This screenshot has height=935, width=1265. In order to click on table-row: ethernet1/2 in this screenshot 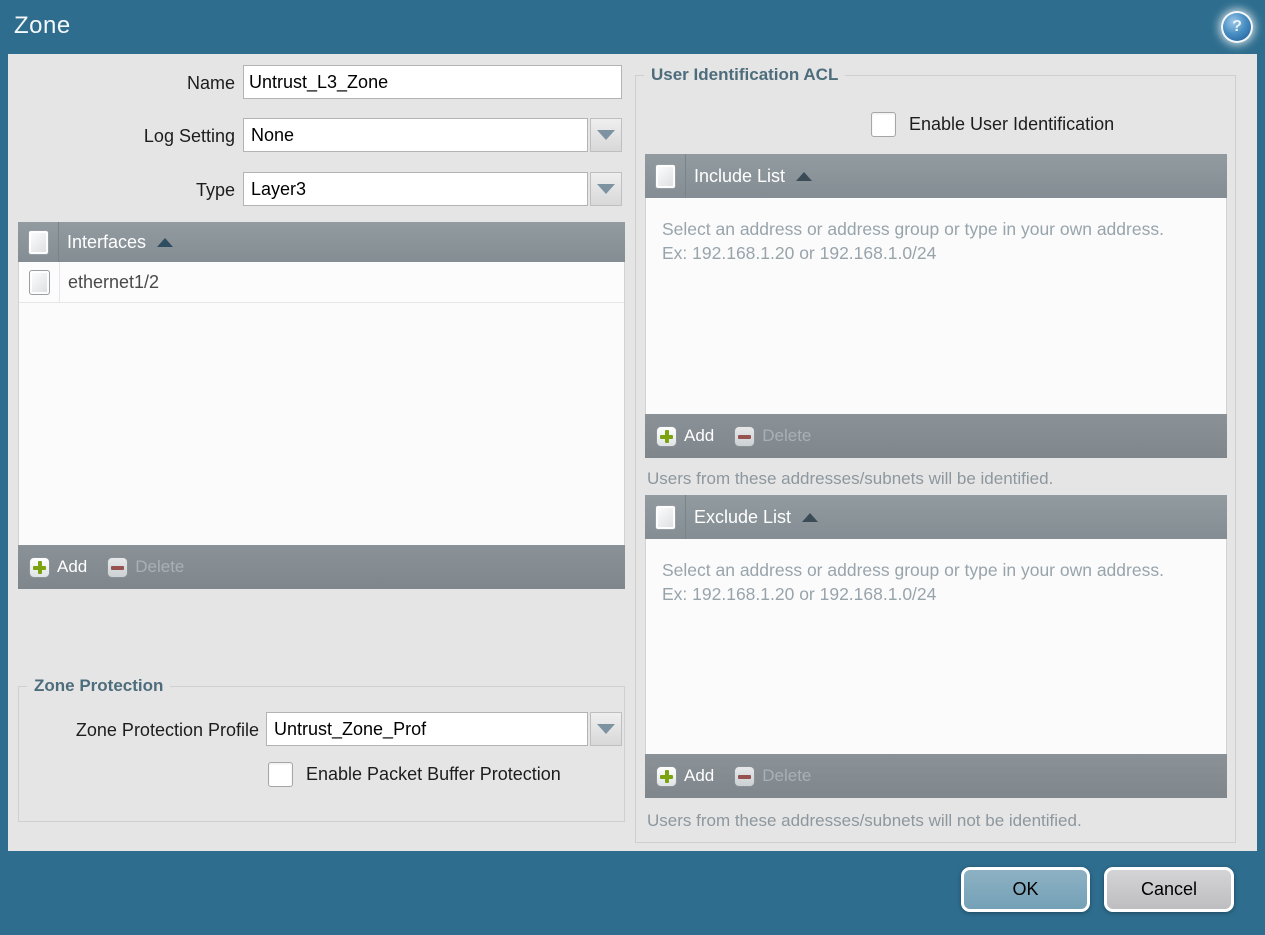, I will do `click(321, 282)`.